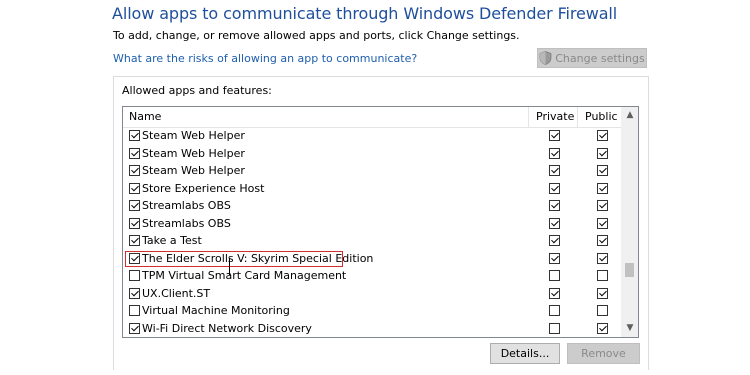 The height and width of the screenshot is (375, 750). I want to click on vertical-scrollbar: ▲ ▼, so click(629, 222).